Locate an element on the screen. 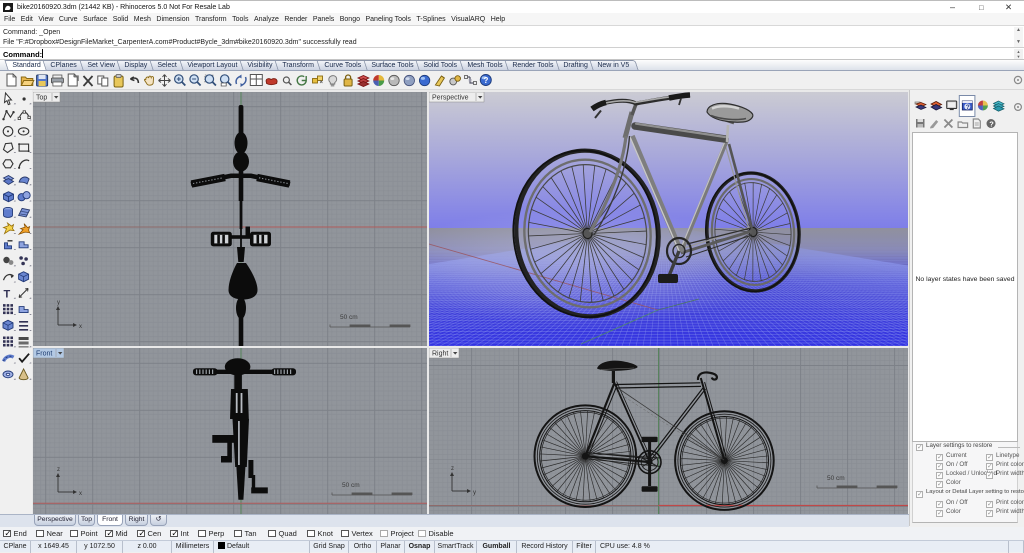  svg-text: Front is located at coordinates (44, 354).